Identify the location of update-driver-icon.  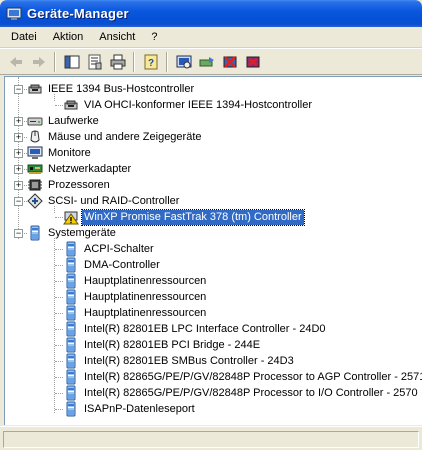
(206, 61).